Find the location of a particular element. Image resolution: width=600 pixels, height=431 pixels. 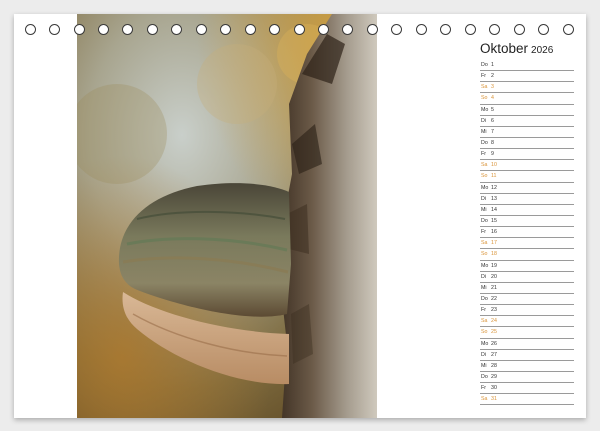

day-row: Sa 31 is located at coordinates (527, 400).